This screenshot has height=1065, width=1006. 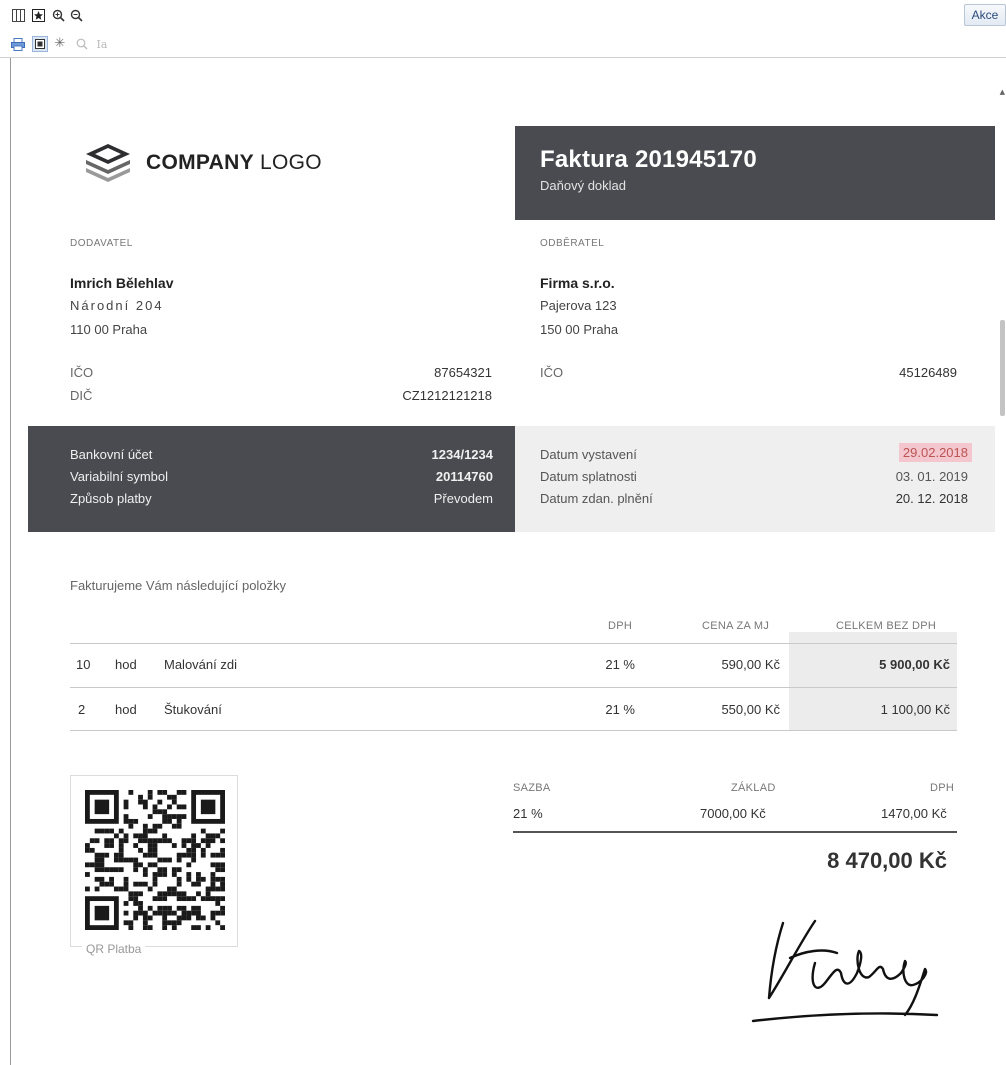 What do you see at coordinates (579, 329) in the screenshot?
I see `customer-city: 150 00 Praha` at bounding box center [579, 329].